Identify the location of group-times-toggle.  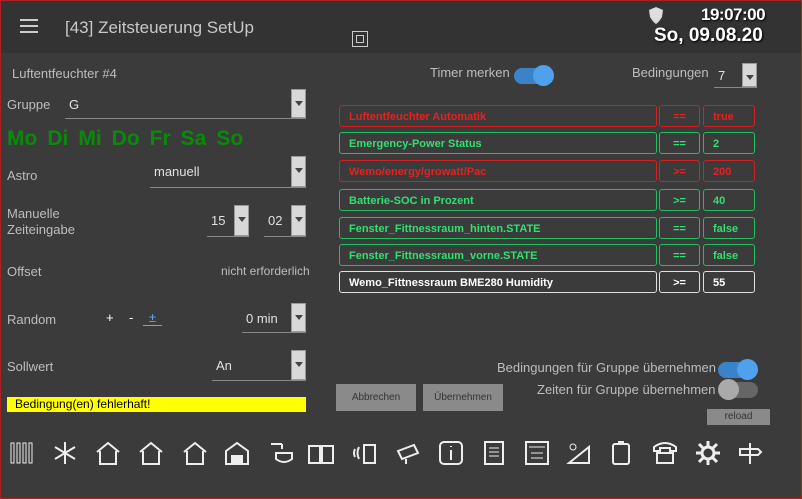
(738, 389).